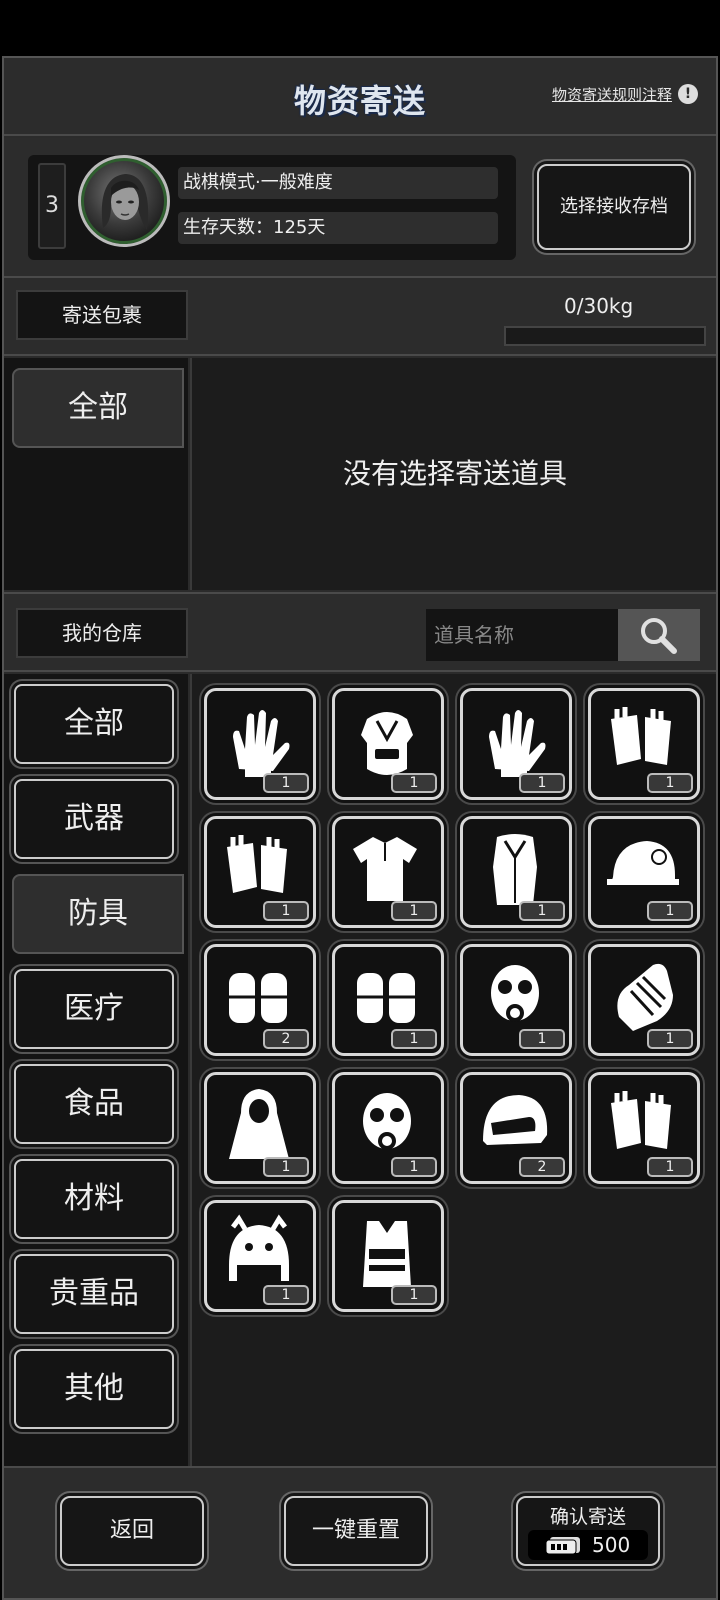  What do you see at coordinates (522, 635) in the screenshot?
I see `item-search-input` at bounding box center [522, 635].